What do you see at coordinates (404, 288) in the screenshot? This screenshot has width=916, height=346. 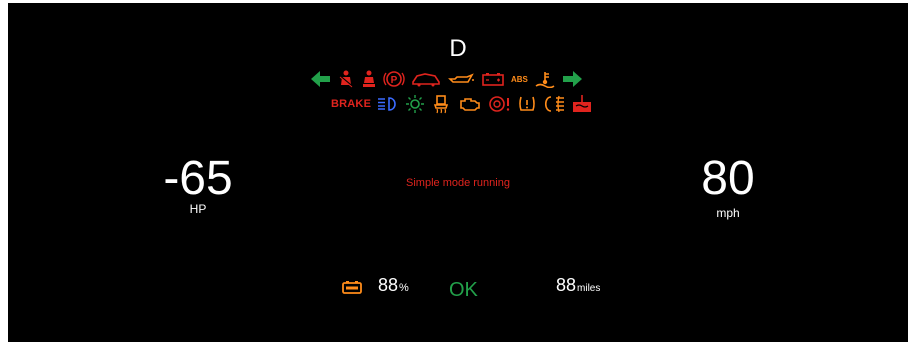 I see `battery-charge-unit: %` at bounding box center [404, 288].